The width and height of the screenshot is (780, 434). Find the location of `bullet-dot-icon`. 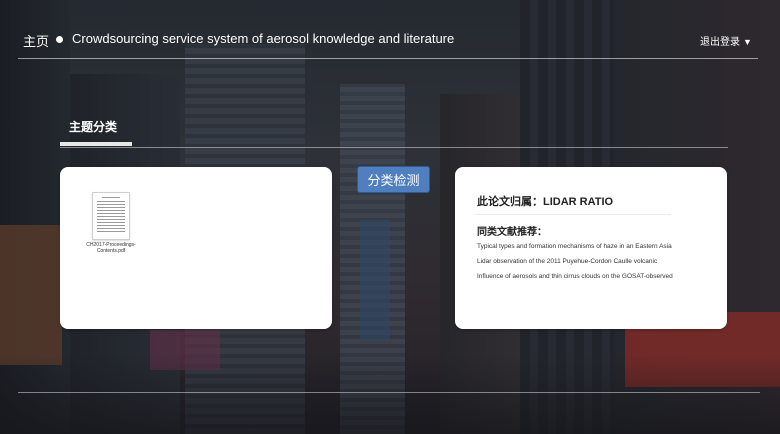

bullet-dot-icon is located at coordinates (59, 39).